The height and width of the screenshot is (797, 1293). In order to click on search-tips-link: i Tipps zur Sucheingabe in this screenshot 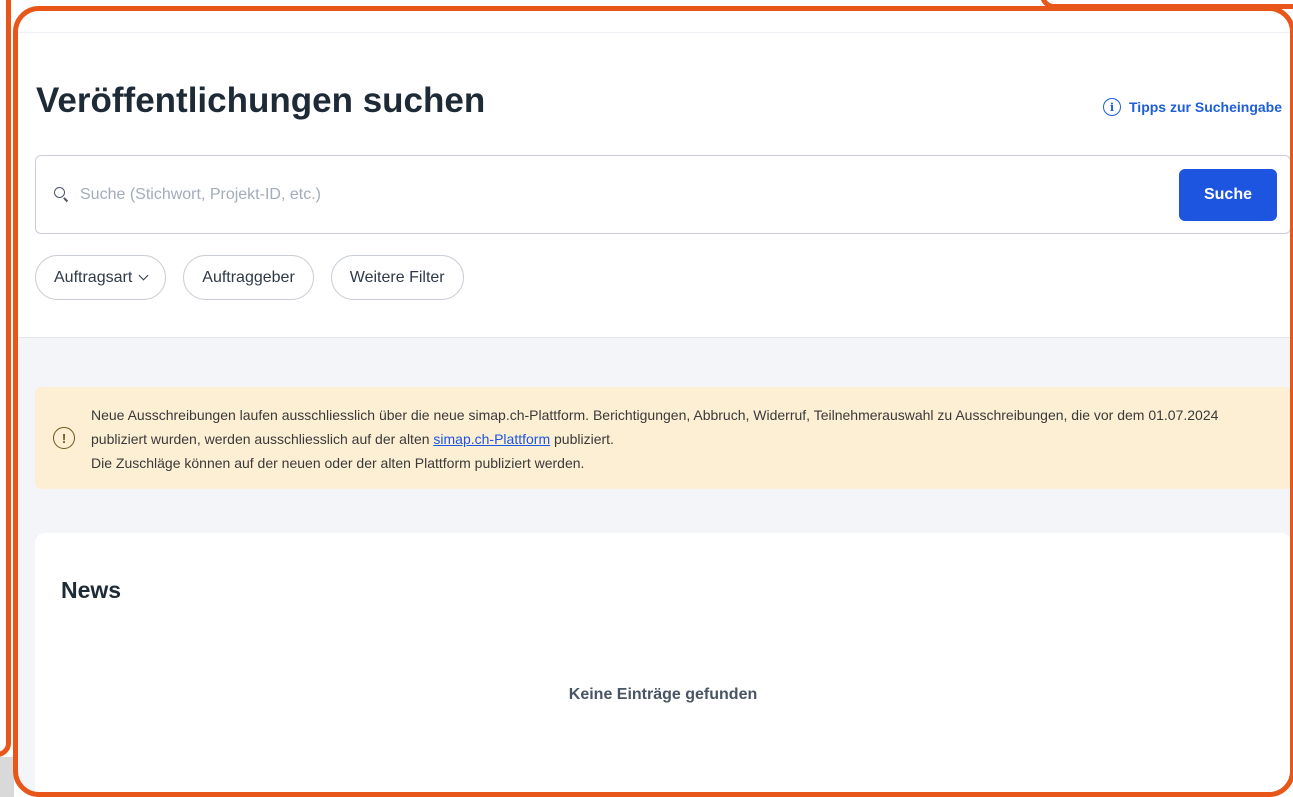, I will do `click(1192, 107)`.